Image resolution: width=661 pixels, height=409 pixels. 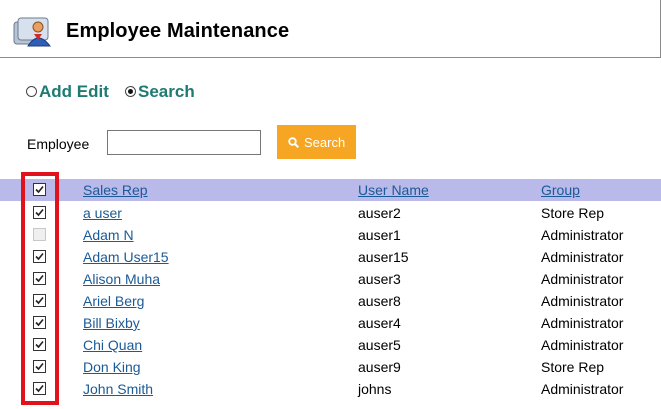 I want to click on search-button: Search, so click(x=316, y=142).